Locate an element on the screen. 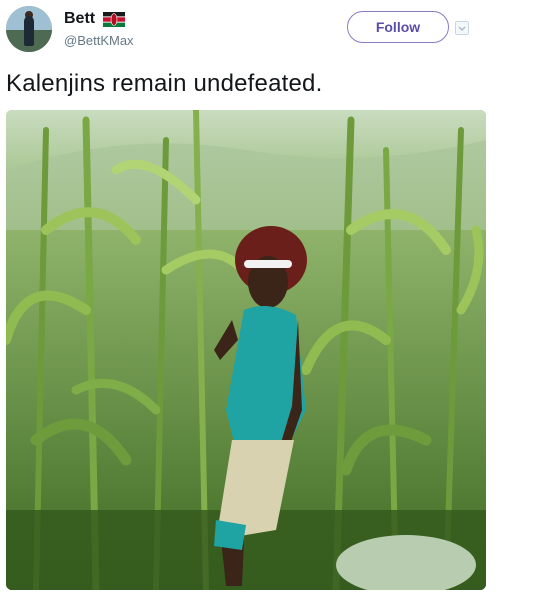  author-avatar is located at coordinates (29, 29).